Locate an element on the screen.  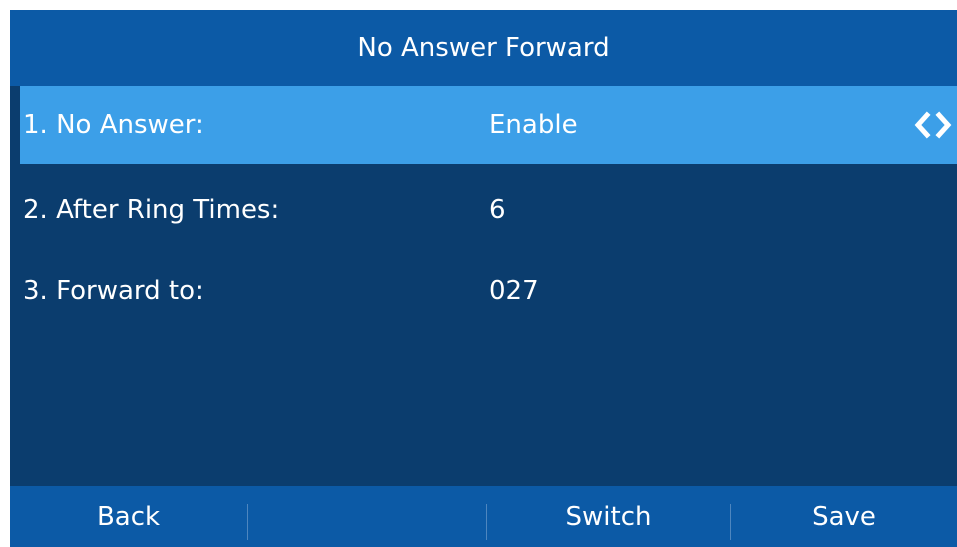
chevron-left-icon is located at coordinates (922, 125).